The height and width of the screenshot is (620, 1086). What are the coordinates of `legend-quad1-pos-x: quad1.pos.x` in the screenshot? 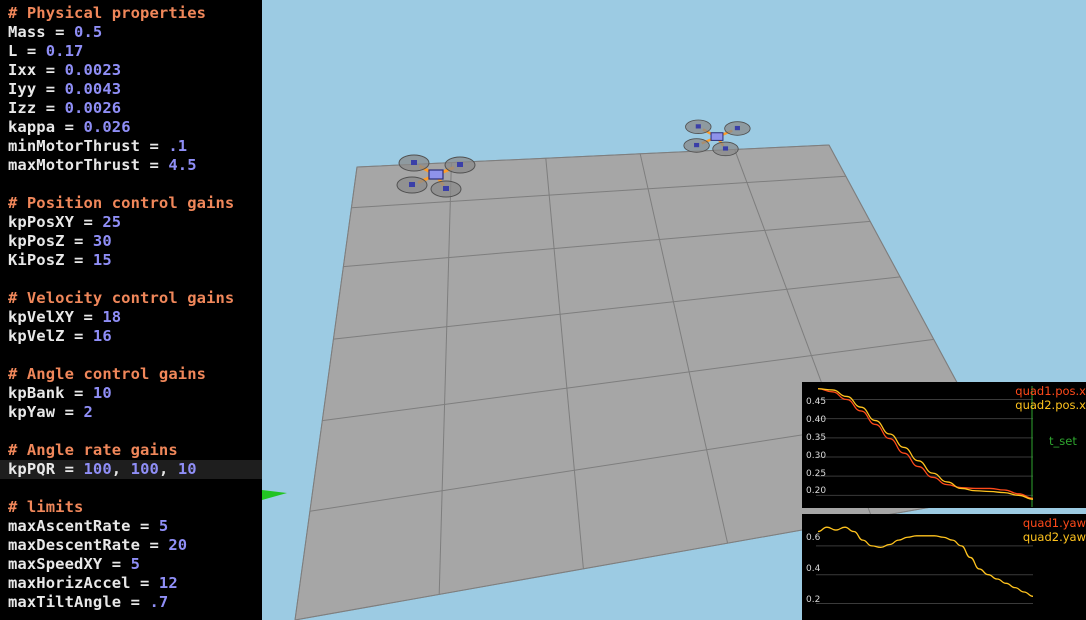 It's located at (1050, 391).